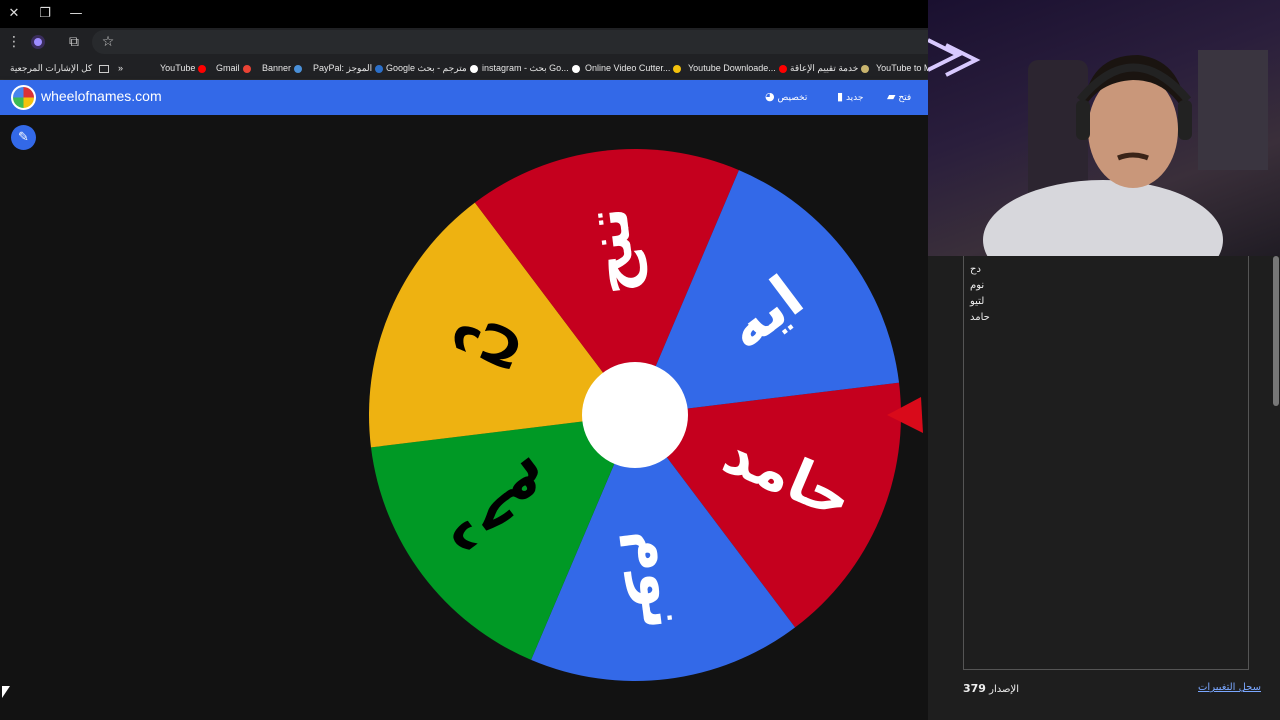 This screenshot has height=720, width=1280. I want to click on paypal-icon, so click(379, 68).